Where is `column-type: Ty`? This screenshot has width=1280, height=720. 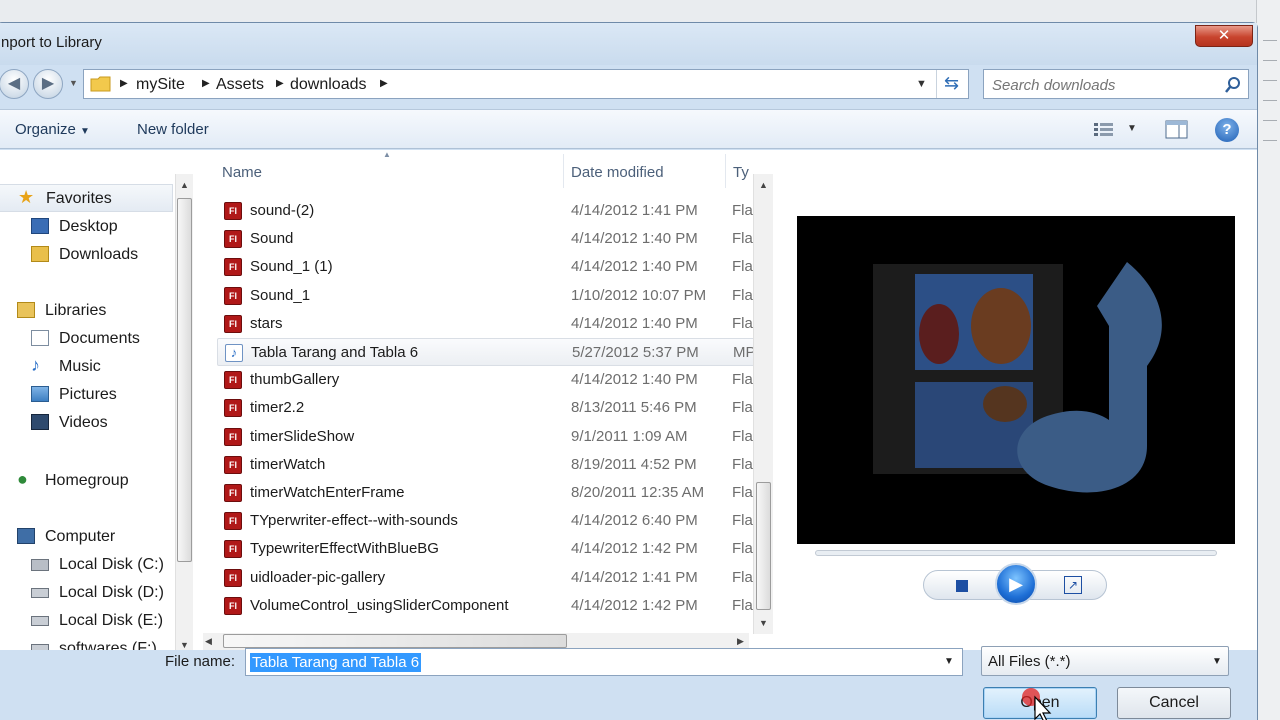 column-type: Ty is located at coordinates (741, 172).